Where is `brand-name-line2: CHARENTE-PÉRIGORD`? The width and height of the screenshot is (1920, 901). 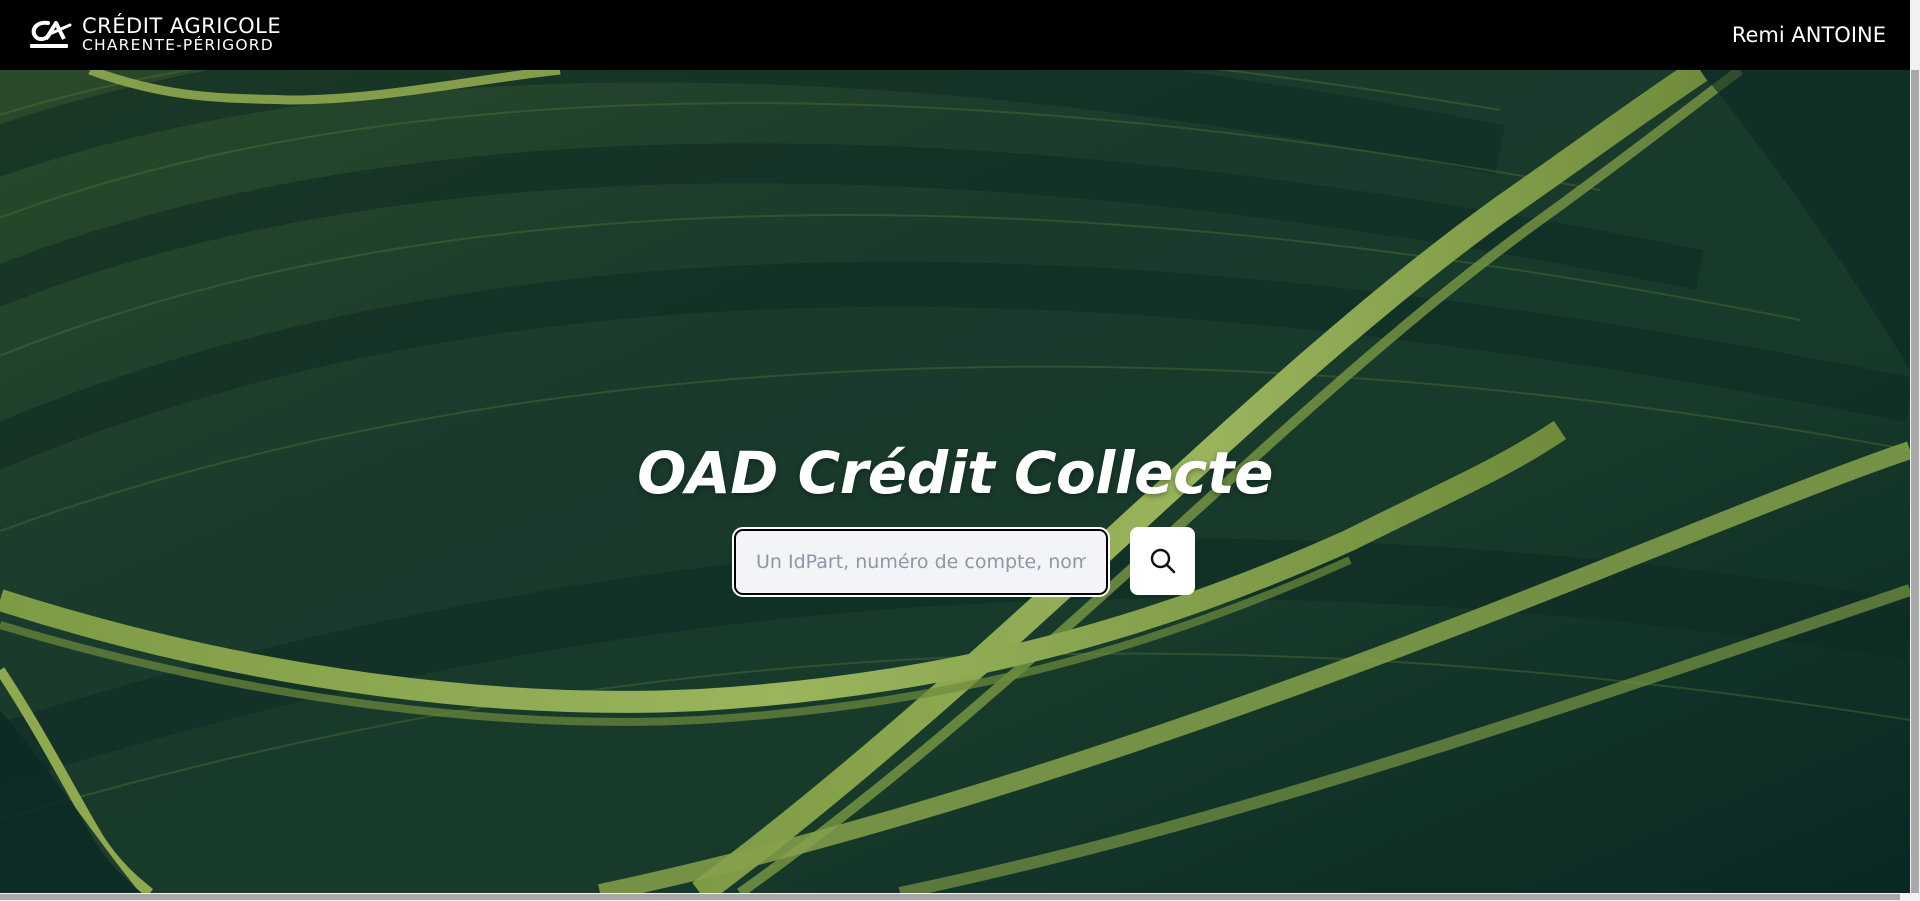 brand-name-line2: CHARENTE-PÉRIGORD is located at coordinates (178, 45).